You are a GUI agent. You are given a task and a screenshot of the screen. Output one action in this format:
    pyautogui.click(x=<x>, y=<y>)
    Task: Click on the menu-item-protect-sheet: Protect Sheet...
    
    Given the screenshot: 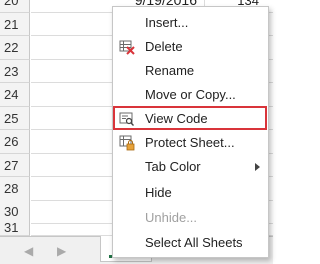 What is the action you would take?
    pyautogui.click(x=190, y=143)
    